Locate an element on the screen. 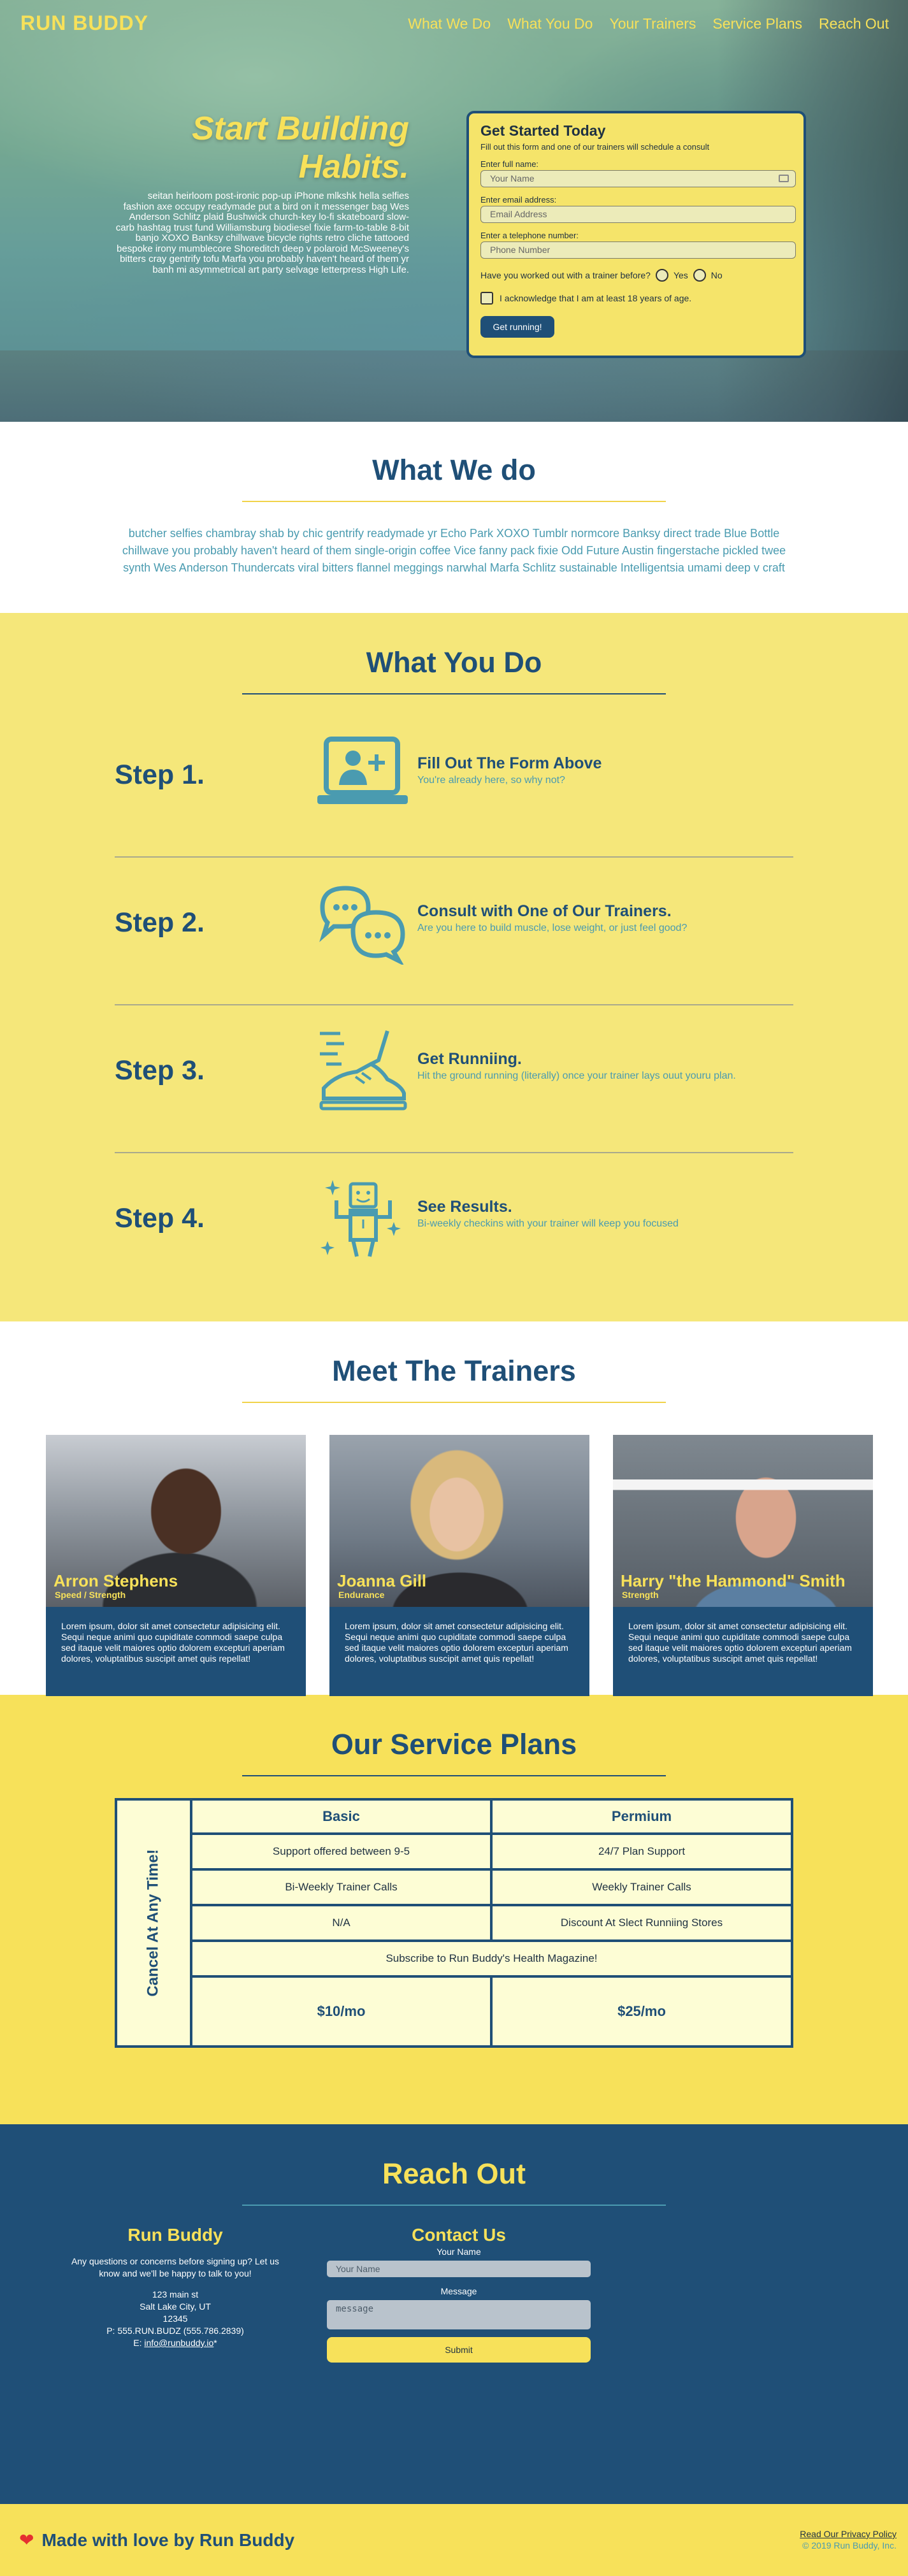  what-you-do-title: What You Do is located at coordinates (454, 663).